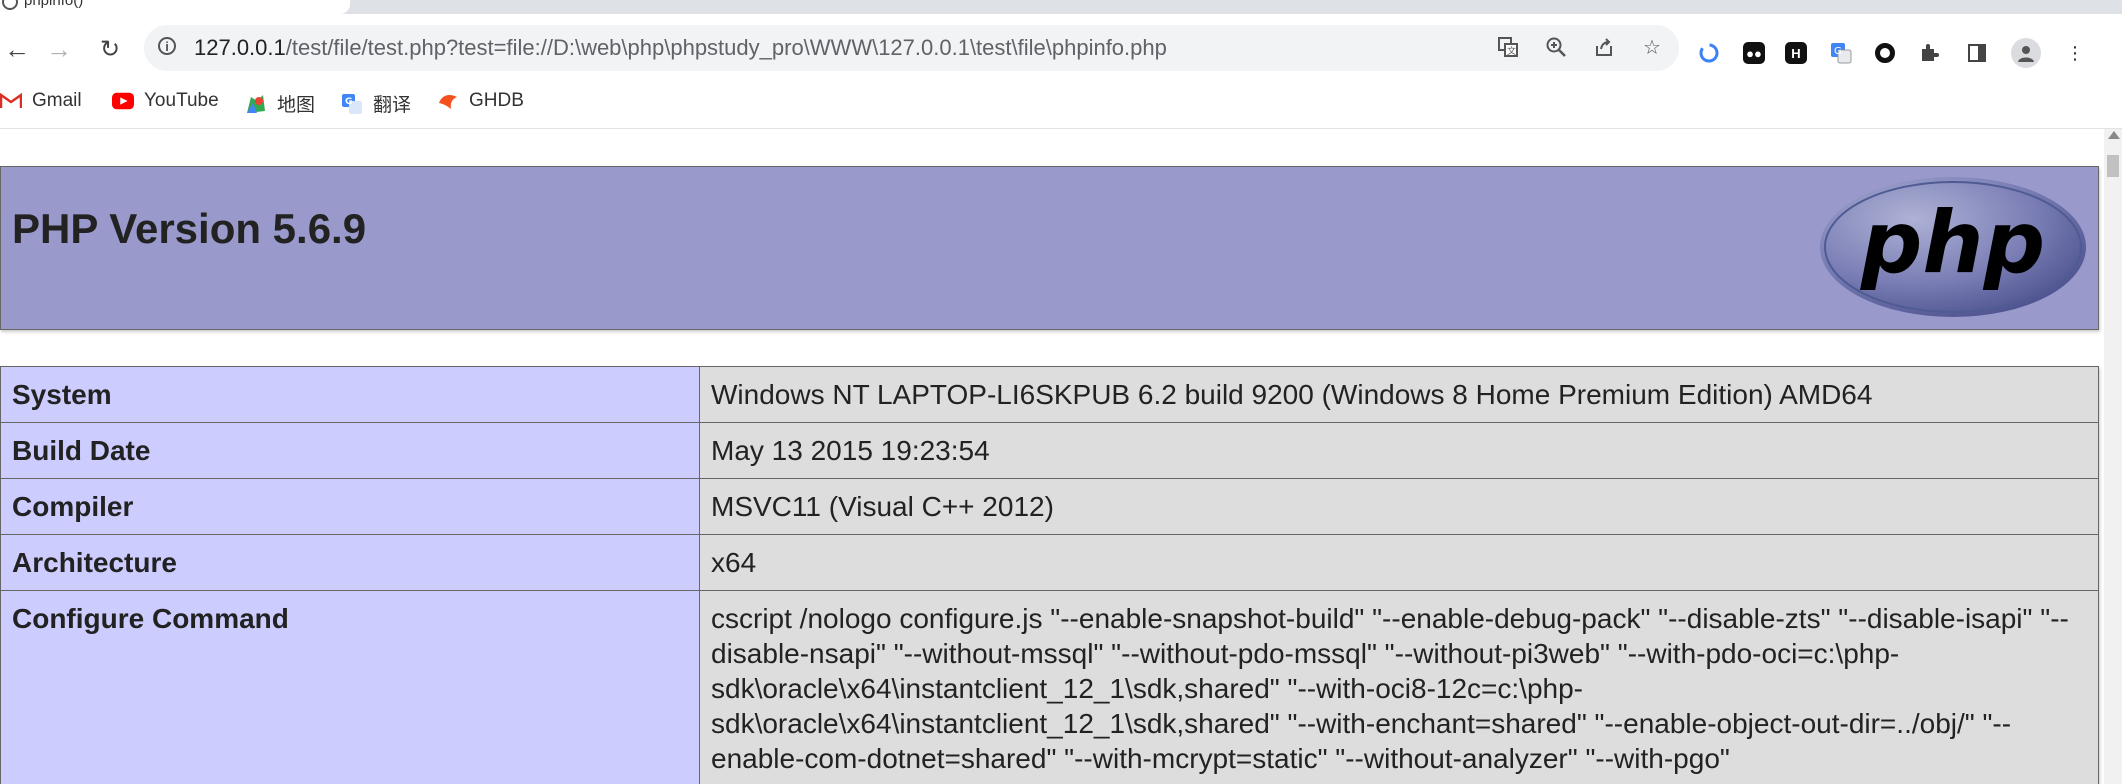 The height and width of the screenshot is (784, 2122). Describe the element at coordinates (10, 5) in the screenshot. I see `tab-favicon-icon` at that location.